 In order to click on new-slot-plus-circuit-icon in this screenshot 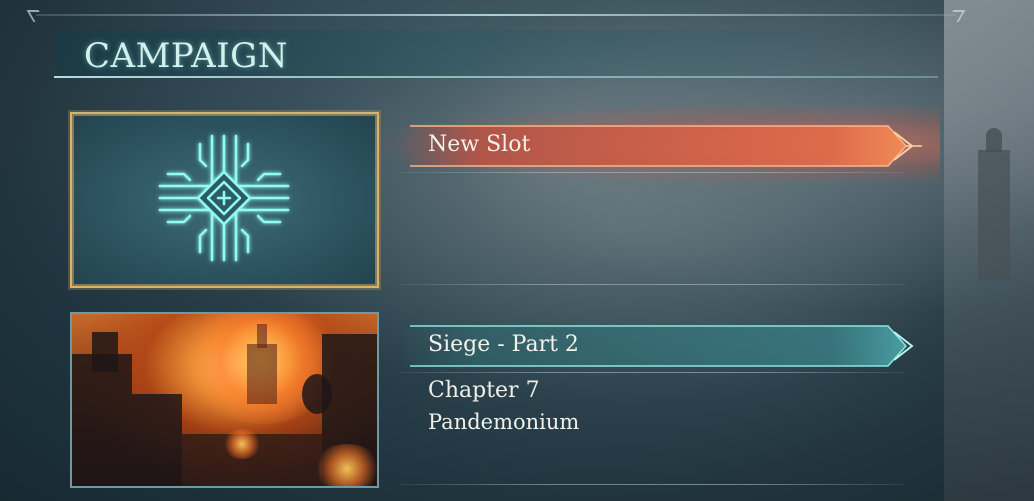, I will do `click(224, 198)`.